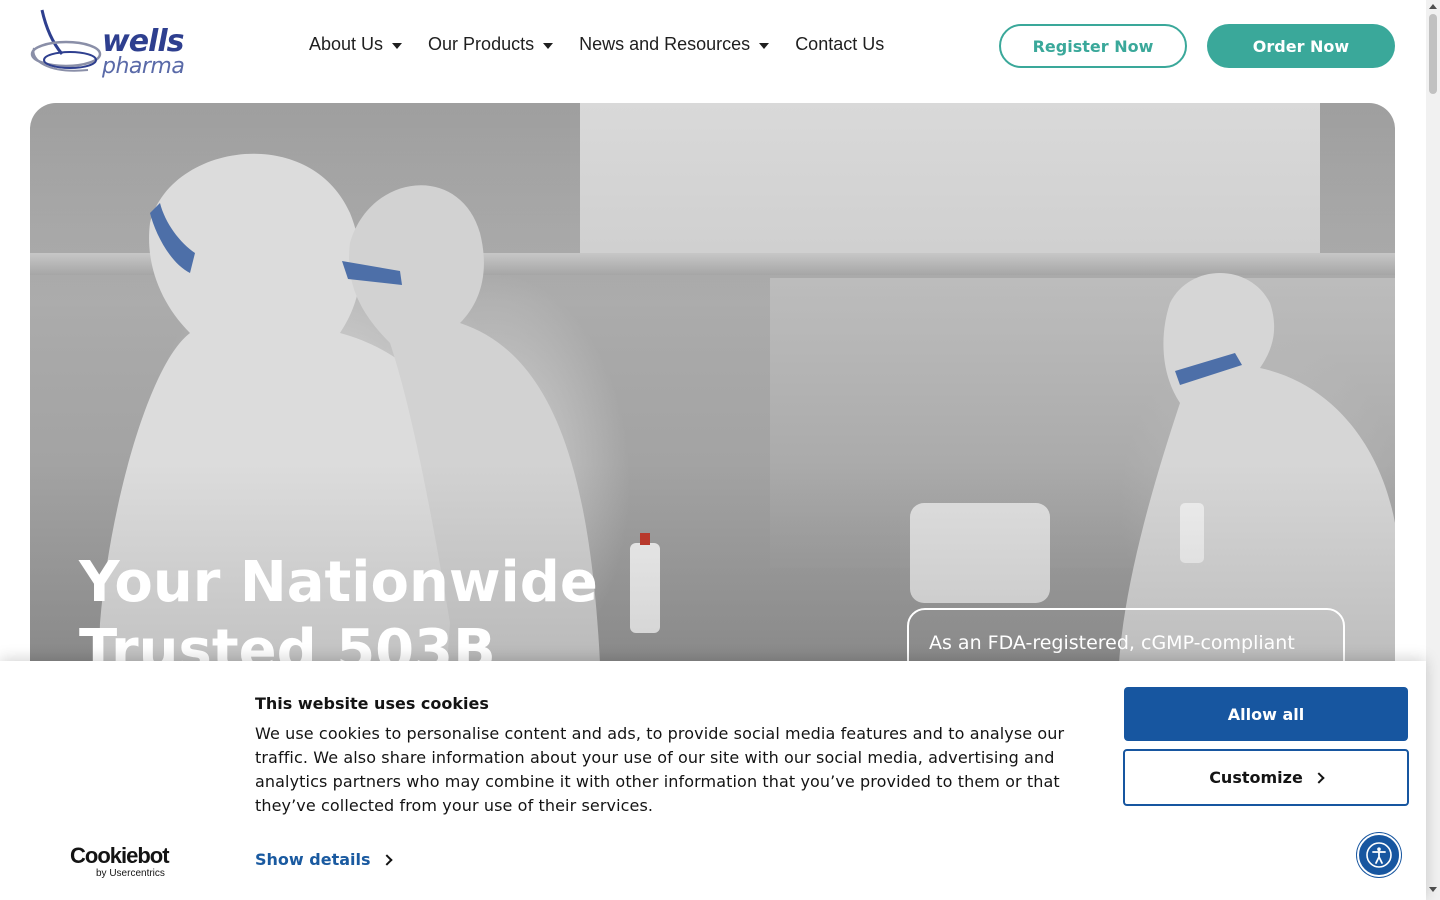  I want to click on register-now-button: Register Now, so click(1093, 46).